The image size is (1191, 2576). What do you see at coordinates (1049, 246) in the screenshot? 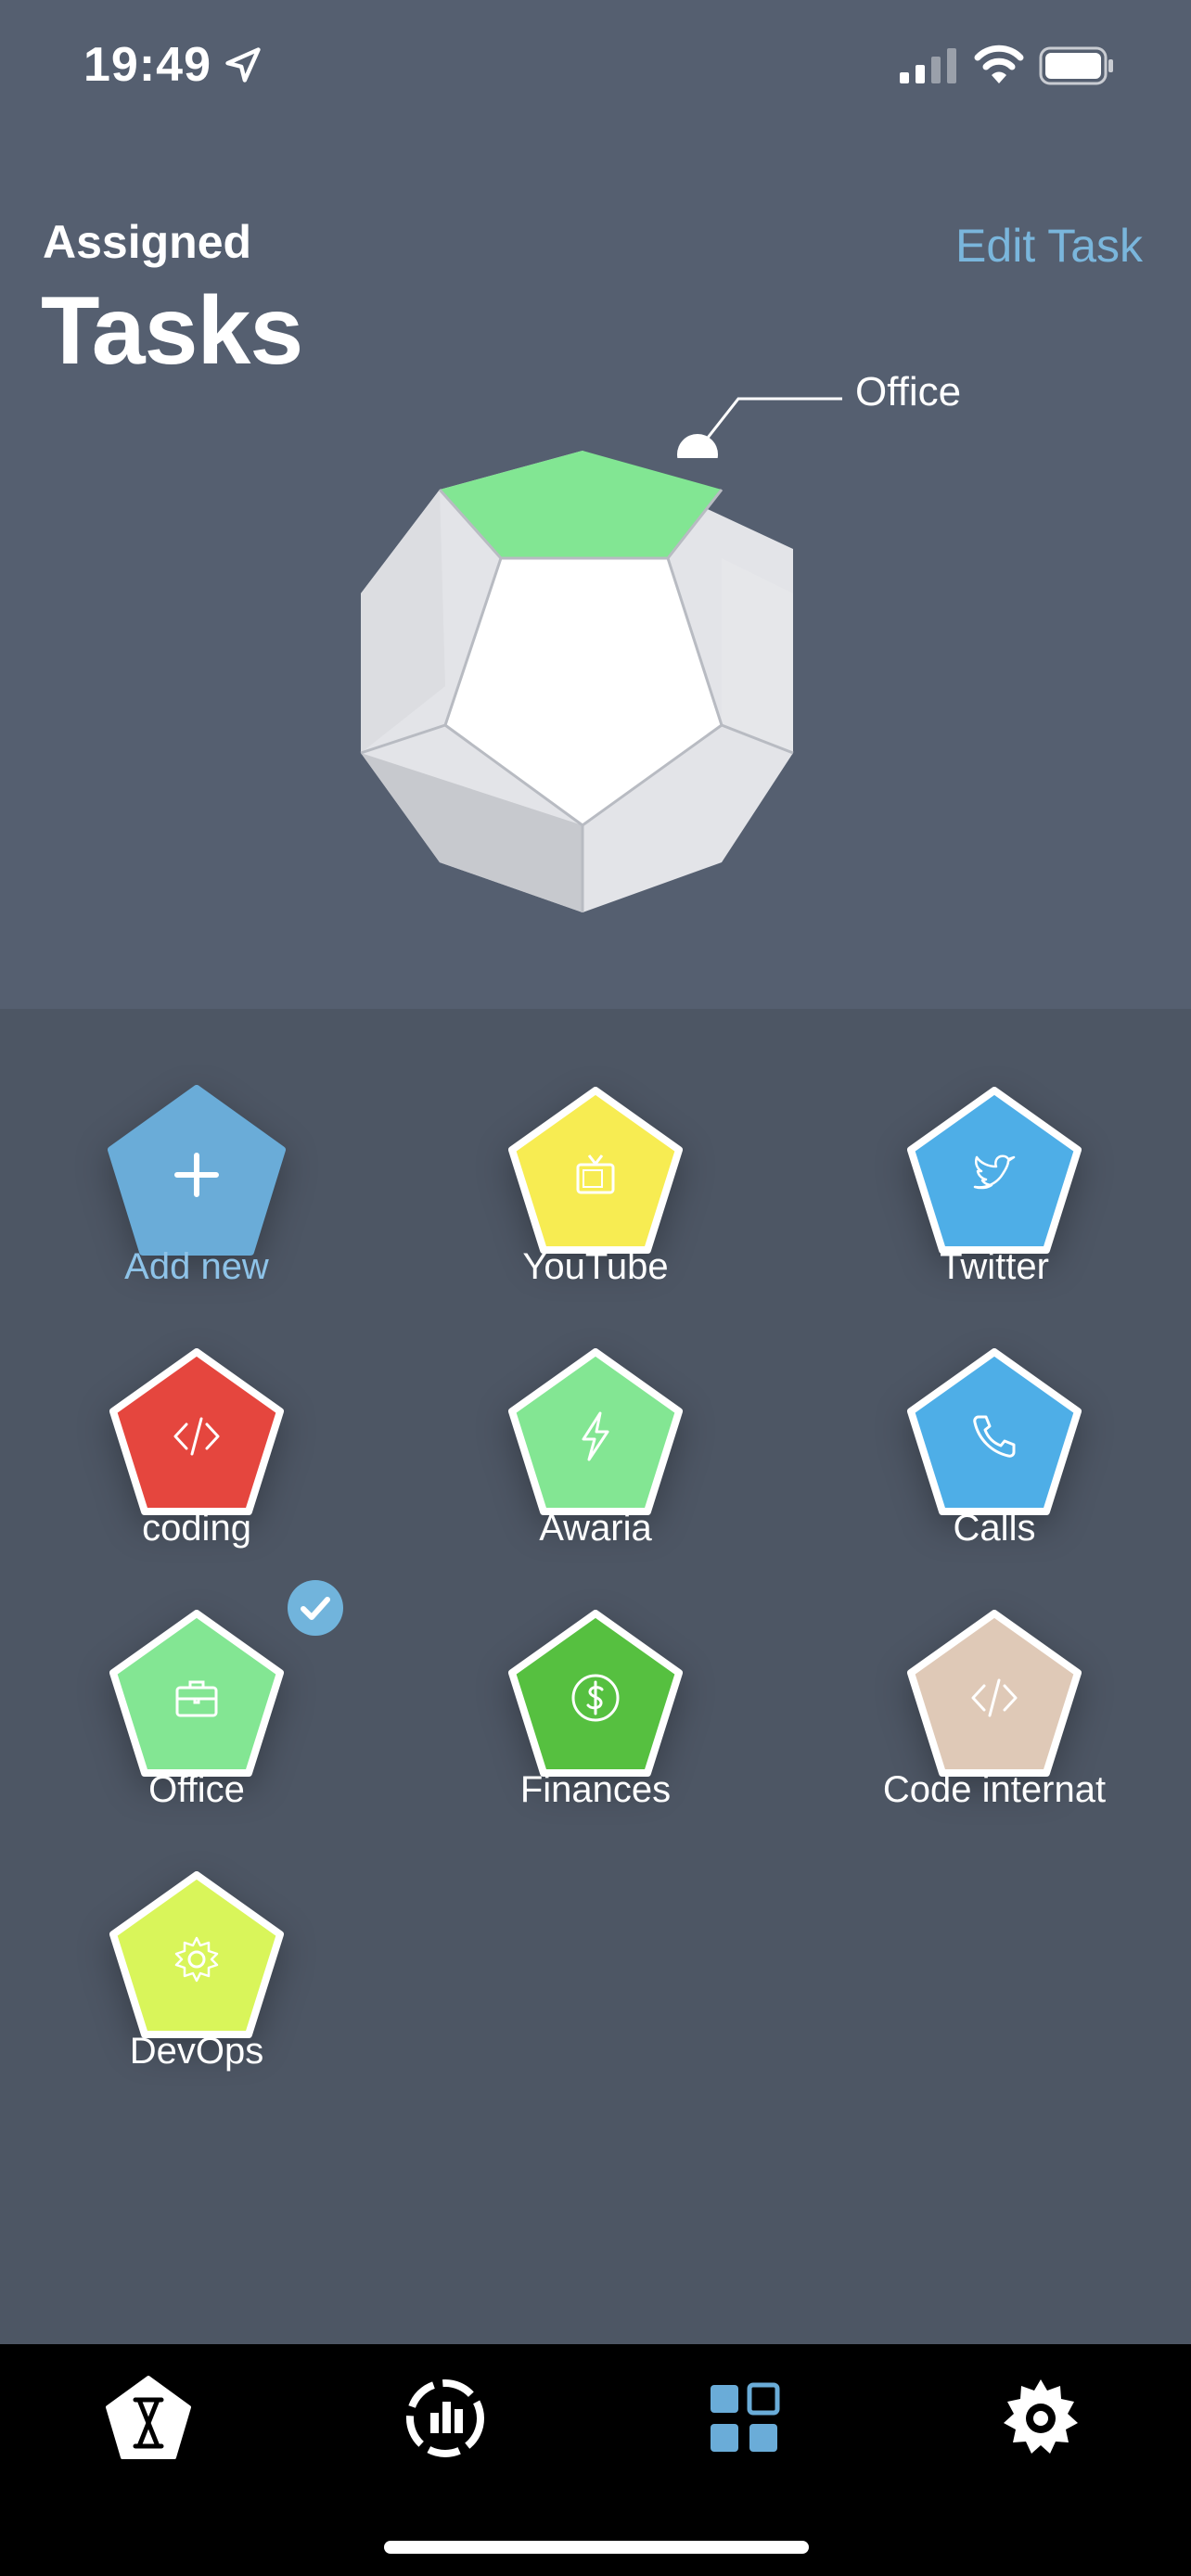
I see `edit-task-button: Edit Task` at bounding box center [1049, 246].